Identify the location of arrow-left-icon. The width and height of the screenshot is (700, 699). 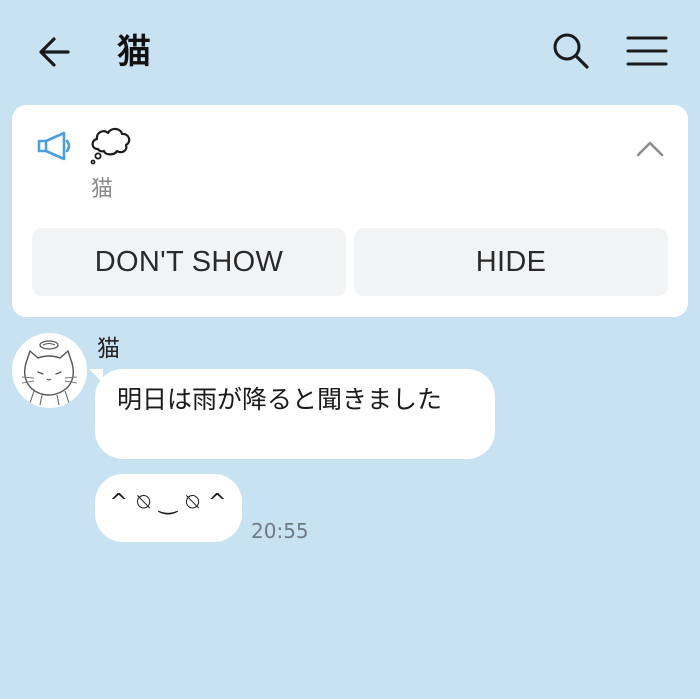
(54, 52).